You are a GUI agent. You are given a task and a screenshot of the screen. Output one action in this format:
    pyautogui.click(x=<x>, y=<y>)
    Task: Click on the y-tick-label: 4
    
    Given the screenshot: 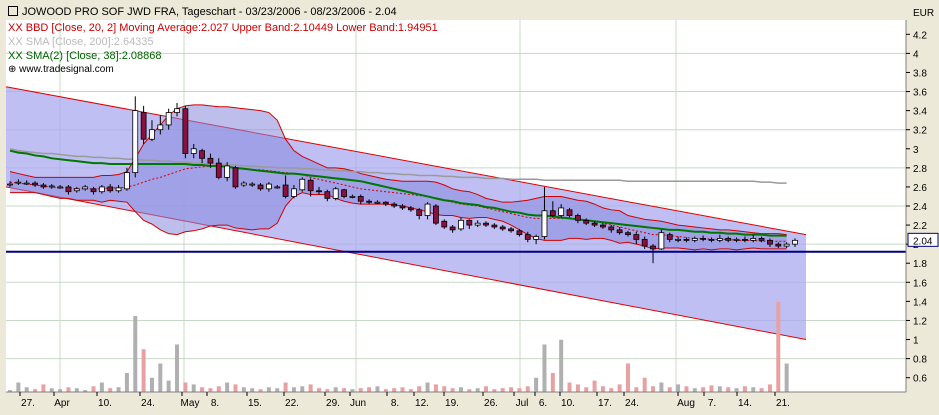 What is the action you would take?
    pyautogui.click(x=916, y=54)
    